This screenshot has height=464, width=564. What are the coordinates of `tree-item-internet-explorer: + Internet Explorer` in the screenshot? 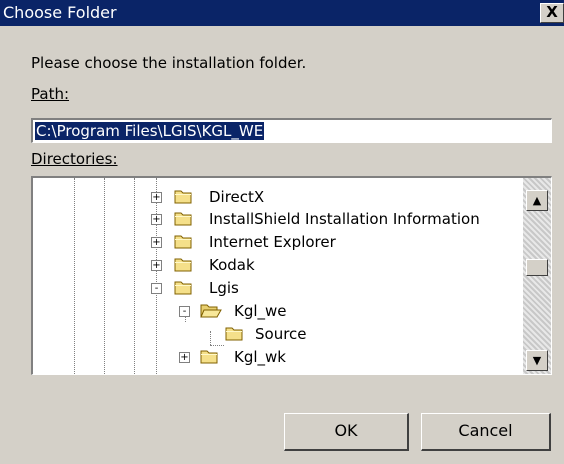 It's located at (273, 242).